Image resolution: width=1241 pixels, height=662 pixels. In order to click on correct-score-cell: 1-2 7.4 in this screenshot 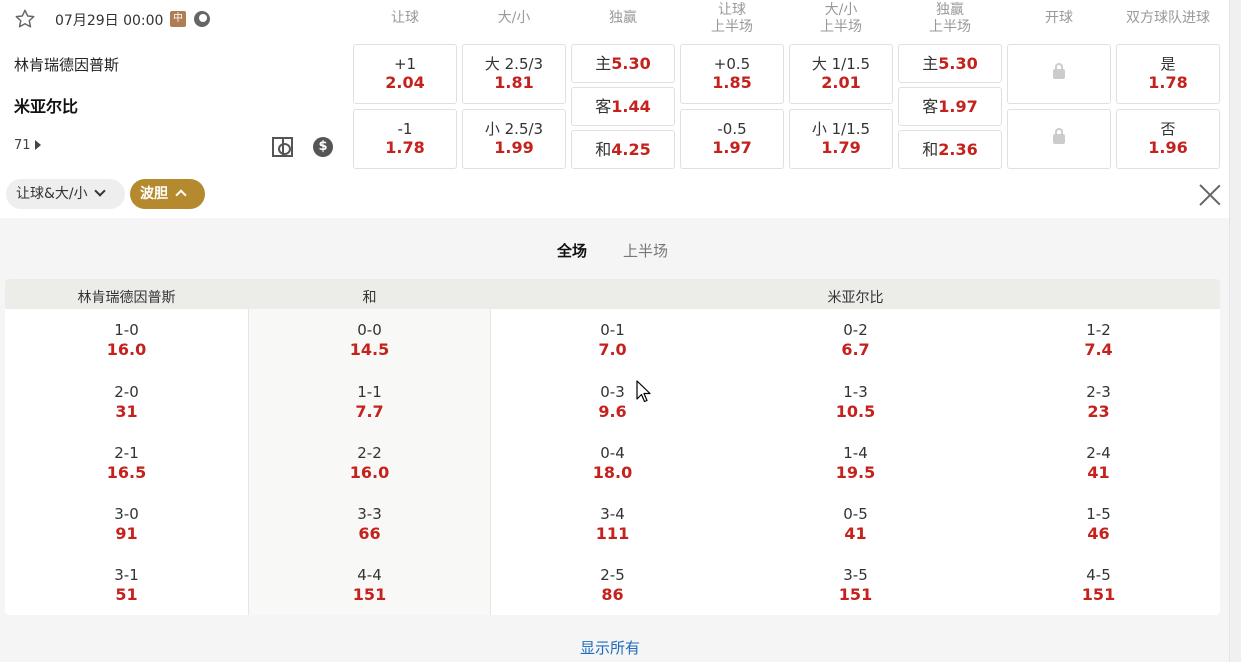, I will do `click(1098, 340)`.